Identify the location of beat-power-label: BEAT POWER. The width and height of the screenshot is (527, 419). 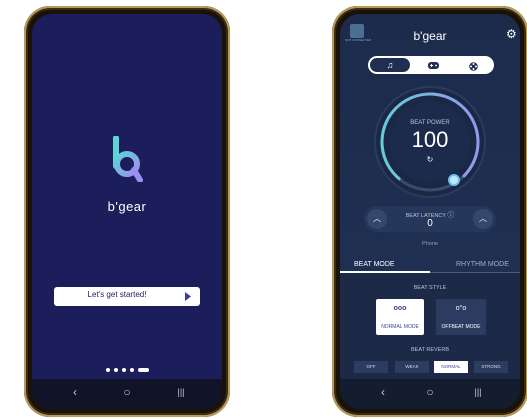
(430, 123).